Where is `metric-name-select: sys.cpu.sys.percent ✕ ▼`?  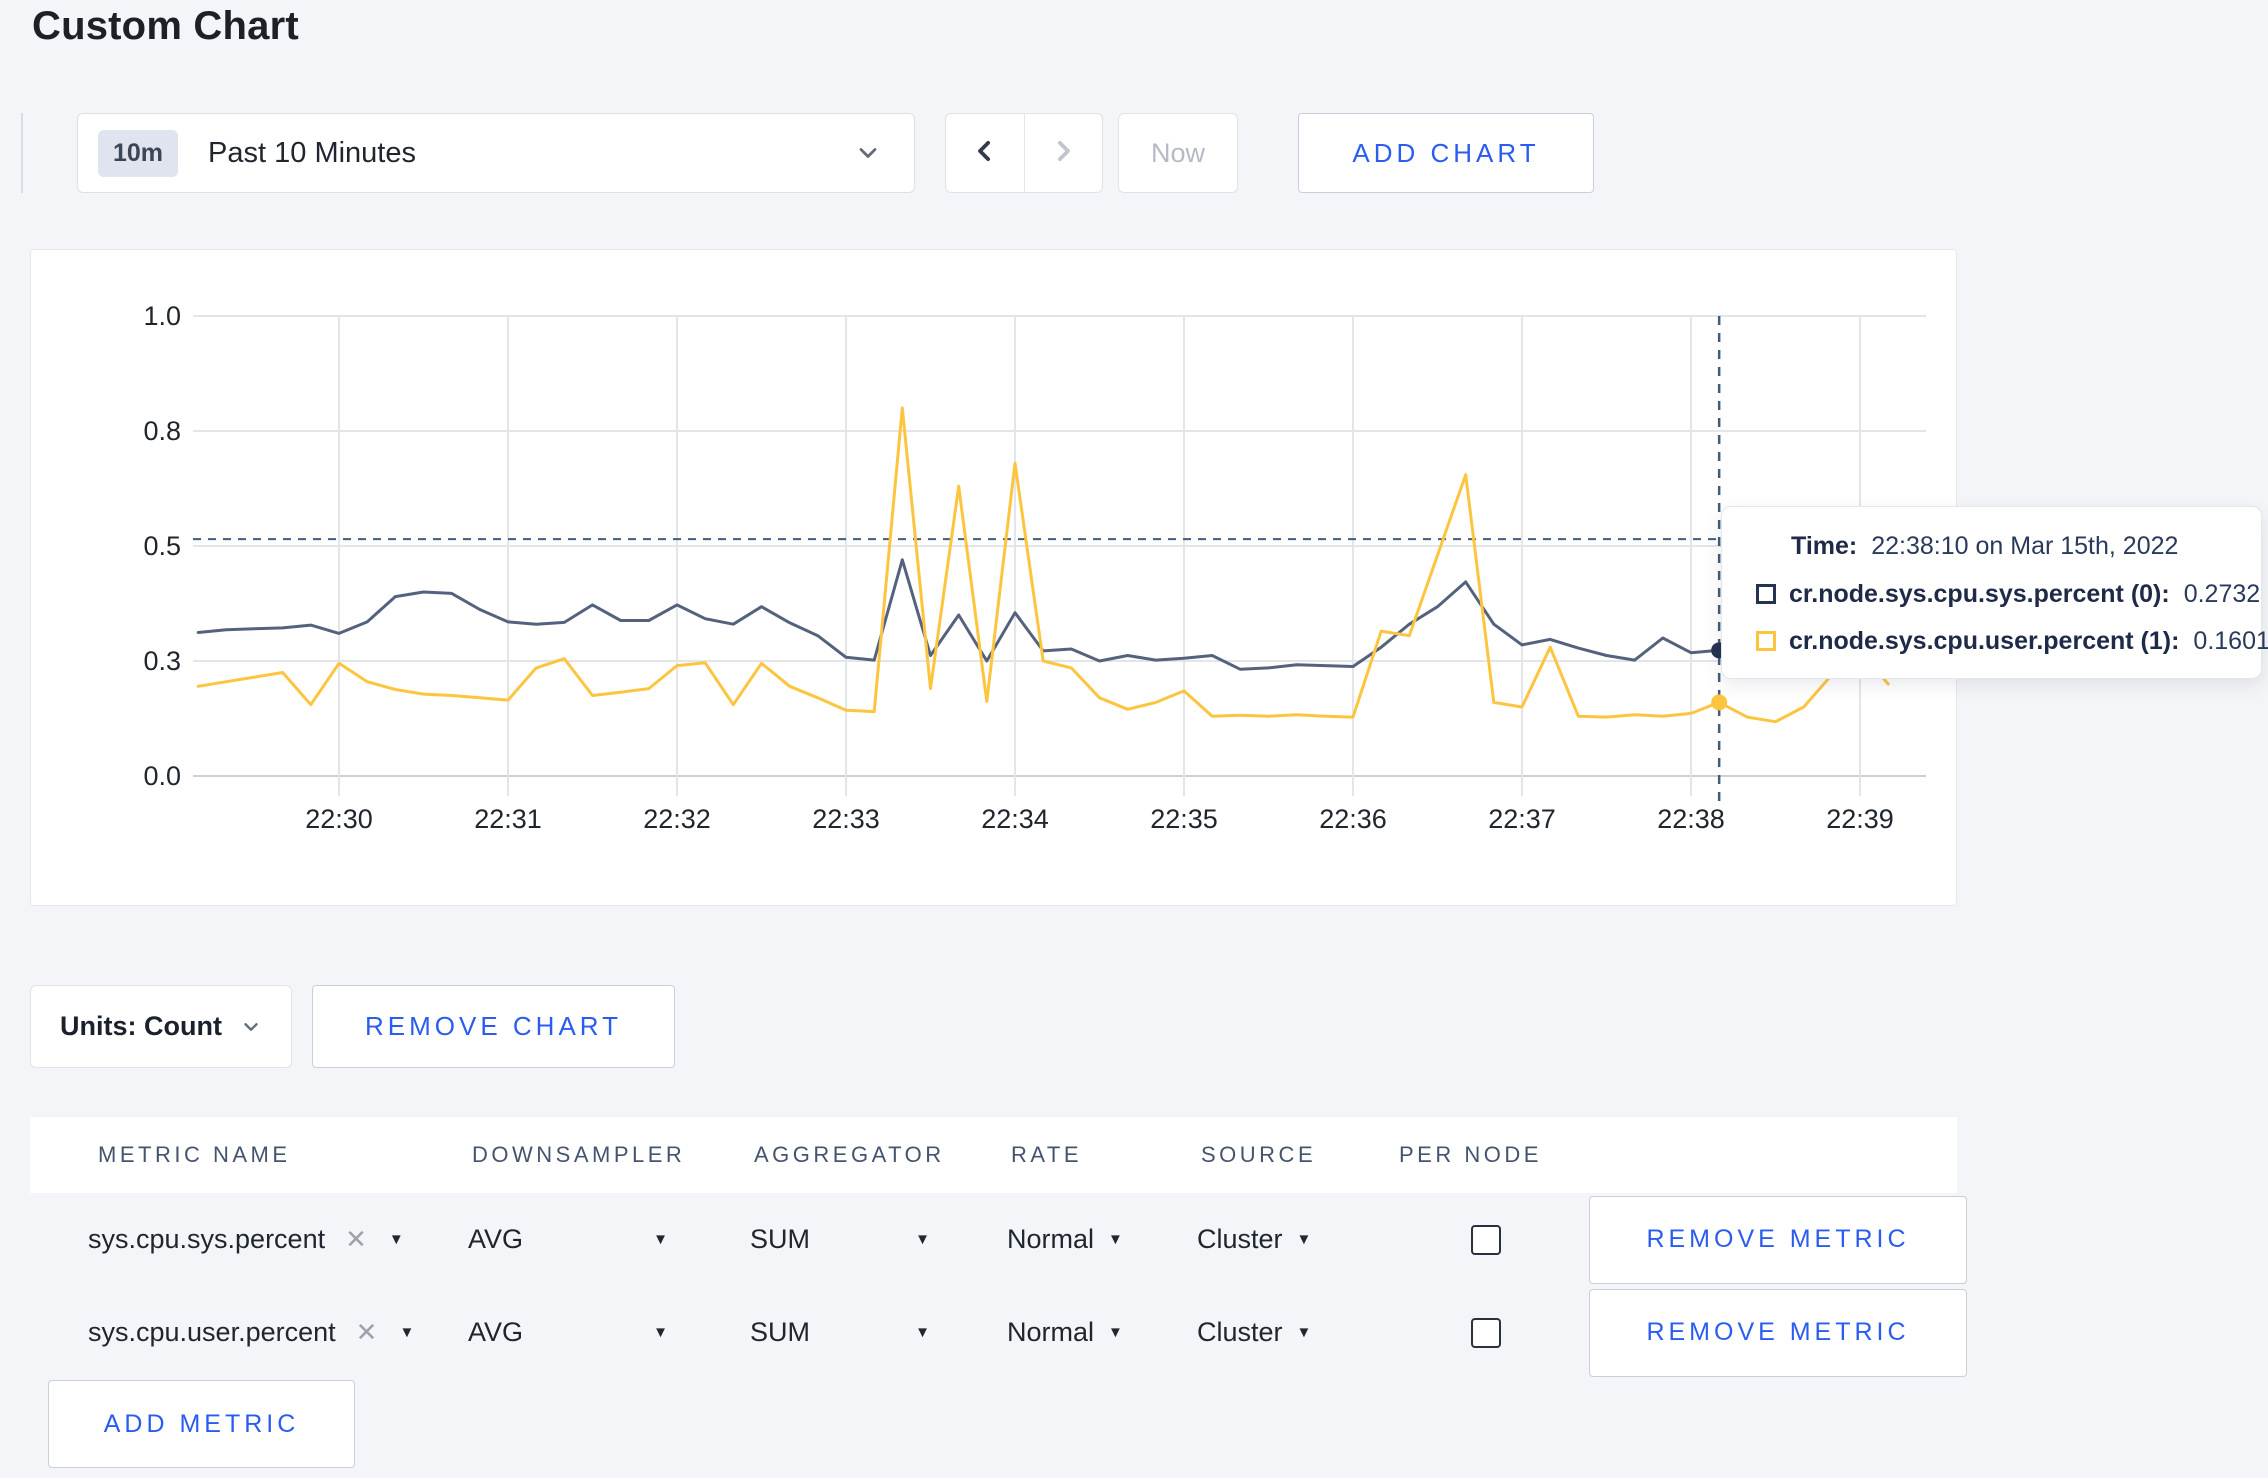
metric-name-select: sys.cpu.sys.percent ✕ ▼ is located at coordinates (246, 1239).